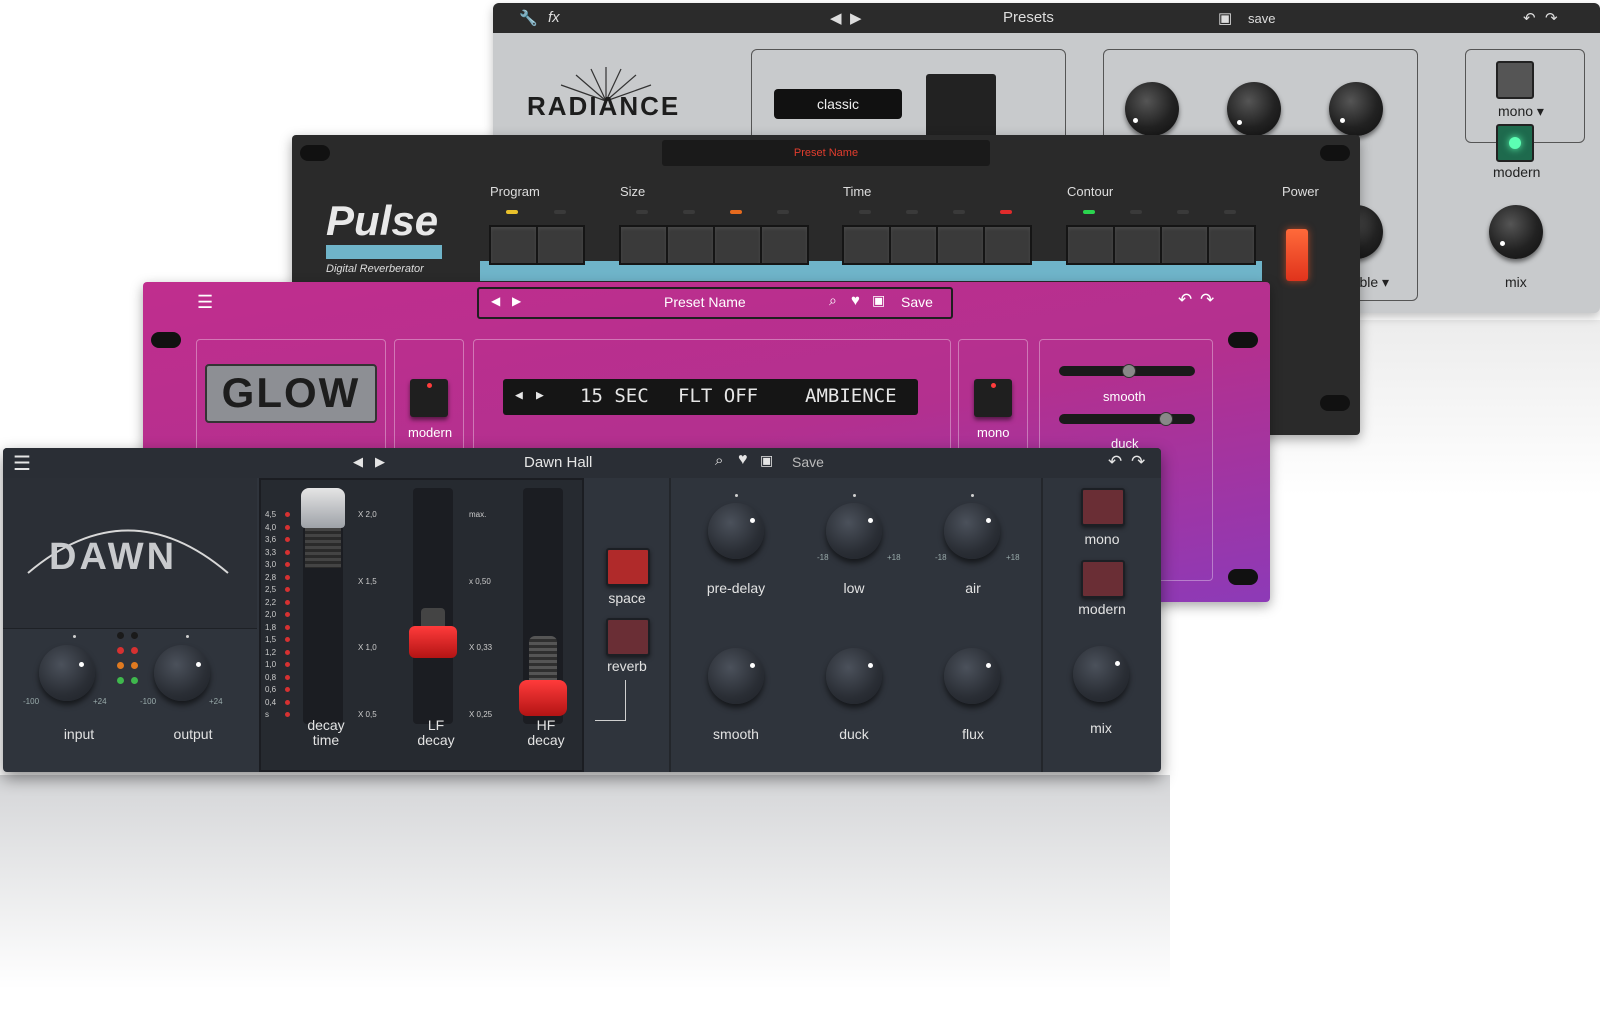 The width and height of the screenshot is (1600, 1027). I want to click on save-icon: ▣, so click(1225, 18).